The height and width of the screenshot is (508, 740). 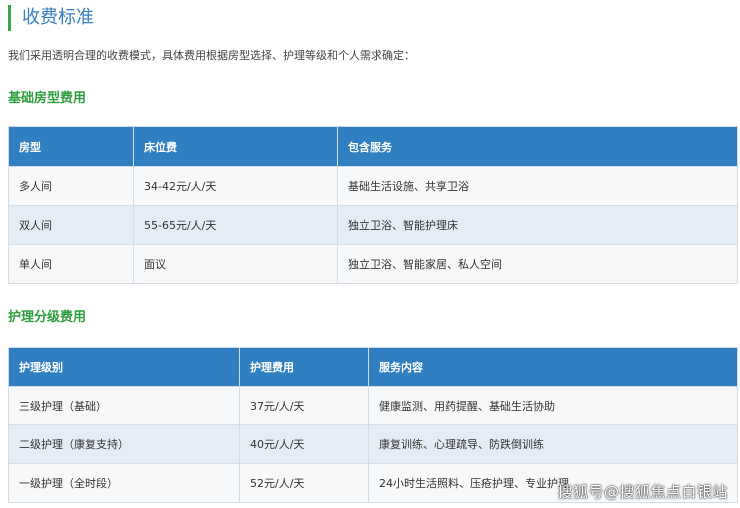 What do you see at coordinates (71, 146) in the screenshot?
I see `column-header: 房型` at bounding box center [71, 146].